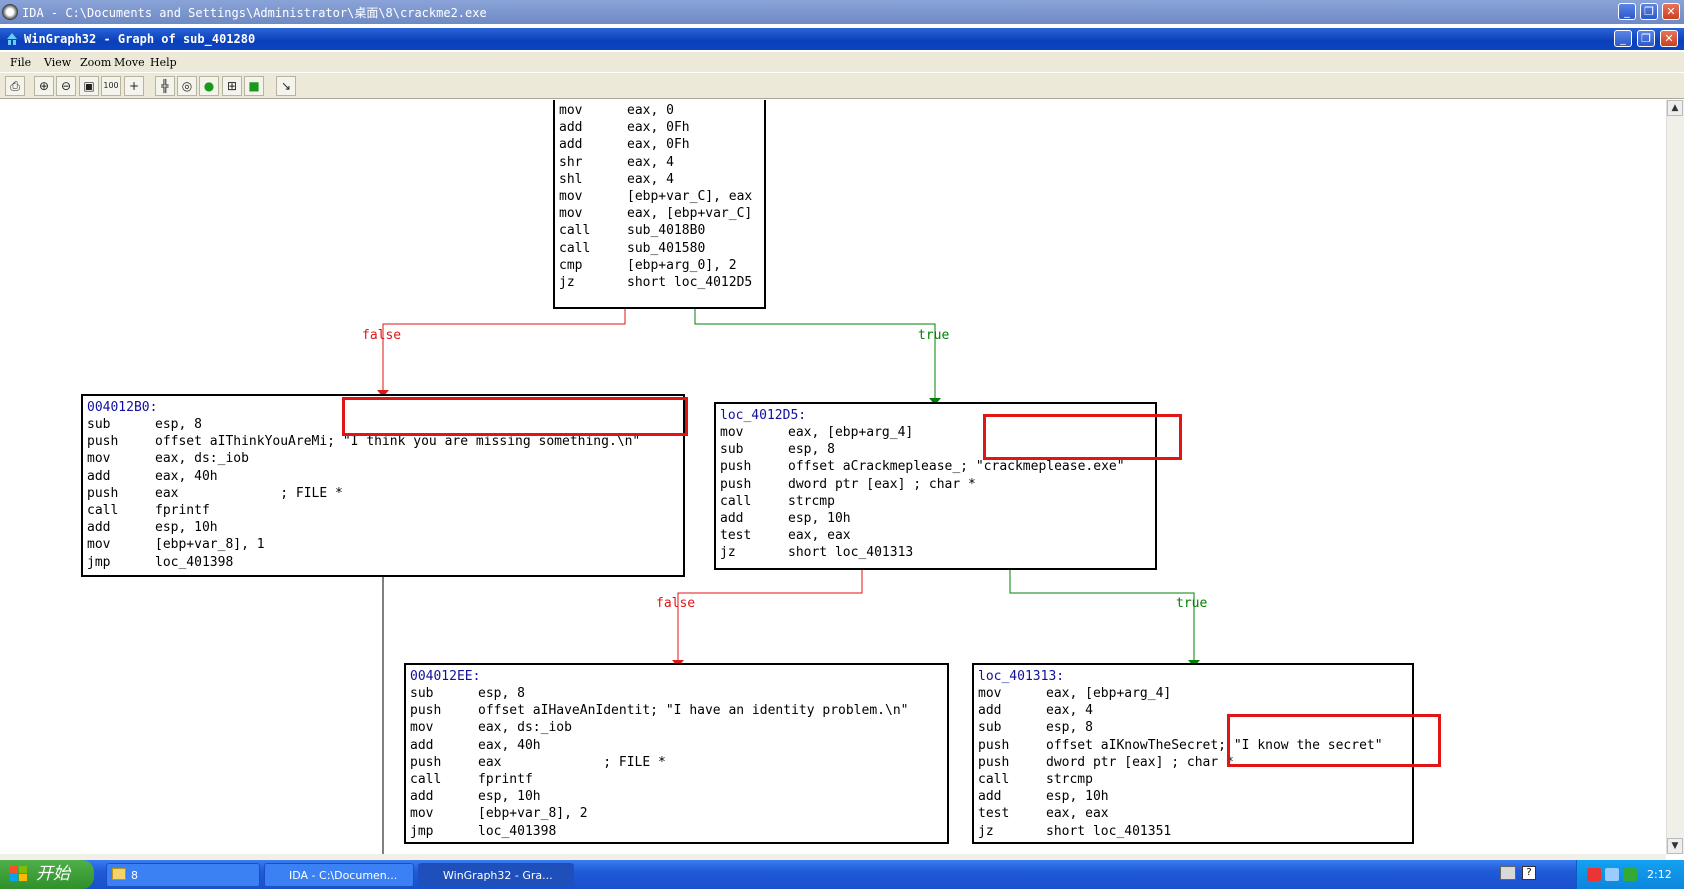 This screenshot has height=889, width=1684. I want to click on mnemonic: call, so click(994, 779).